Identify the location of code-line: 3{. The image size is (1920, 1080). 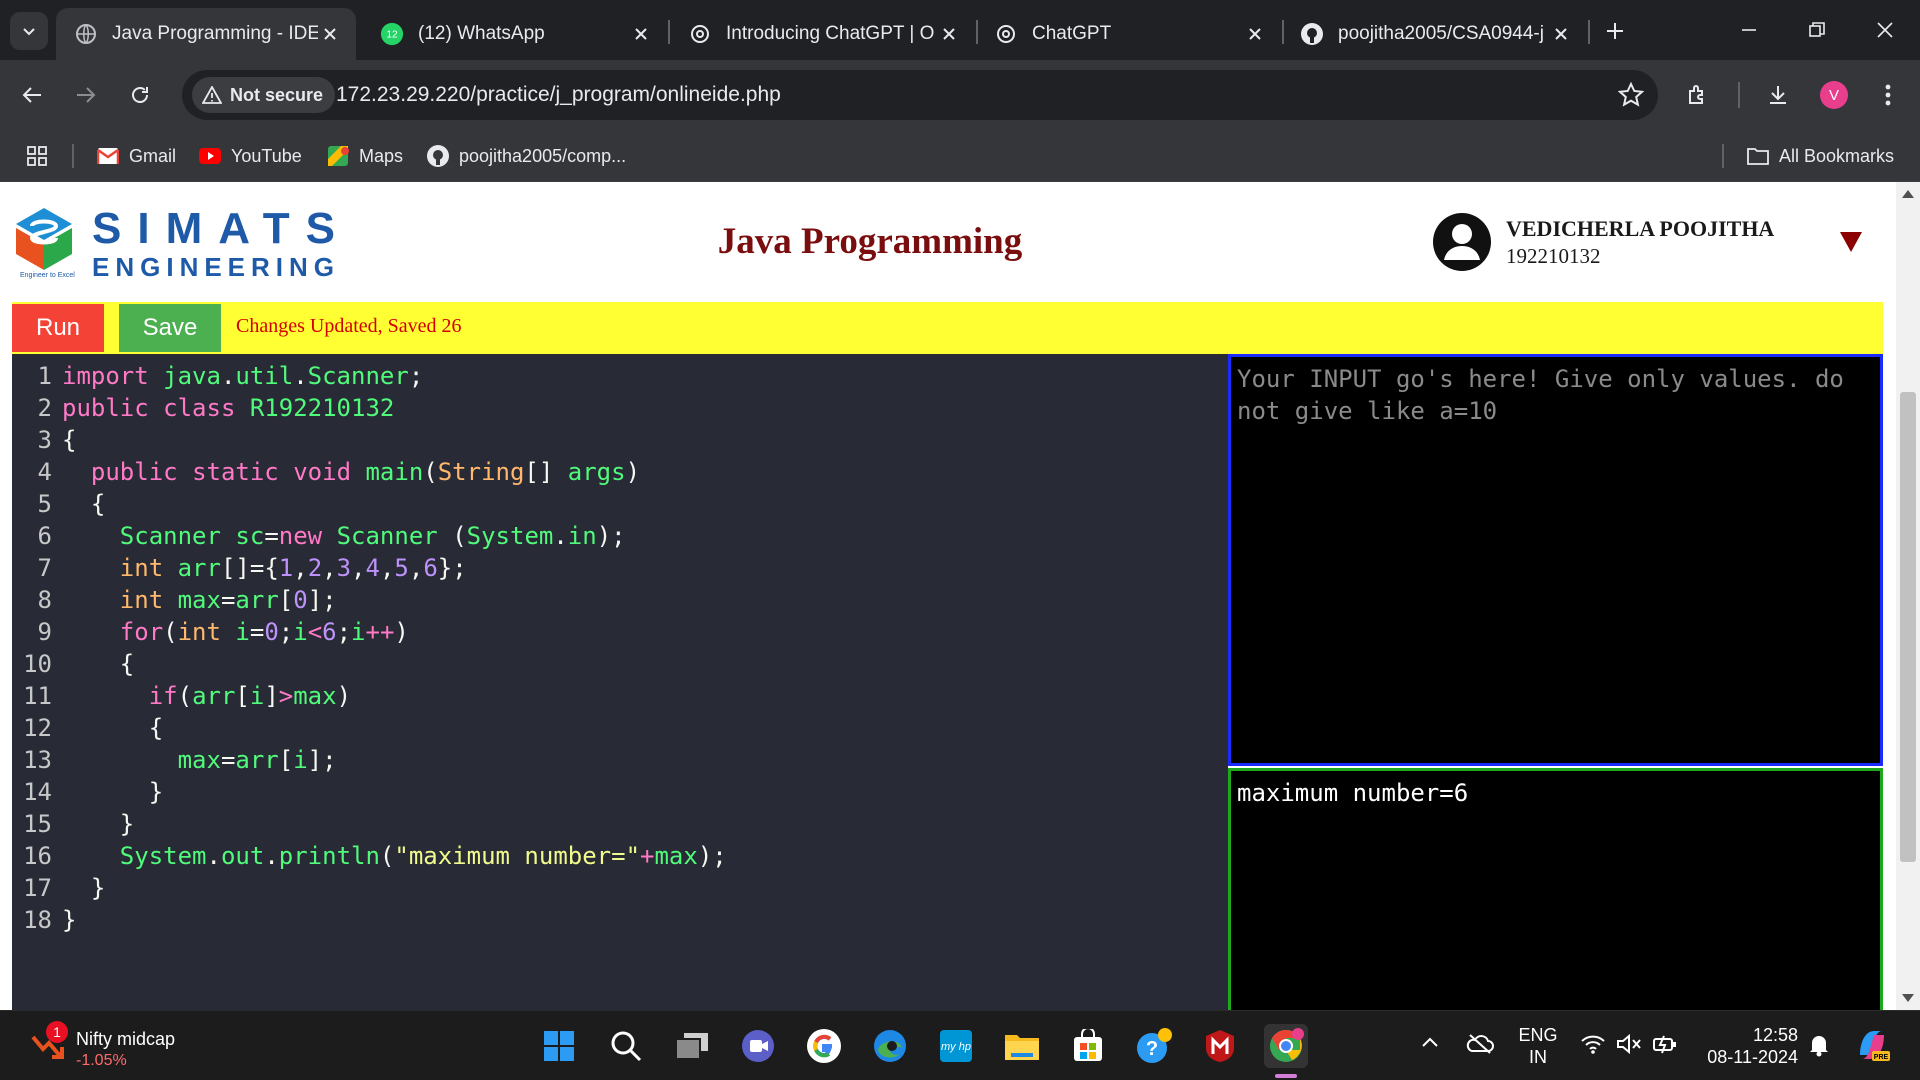
(620, 440).